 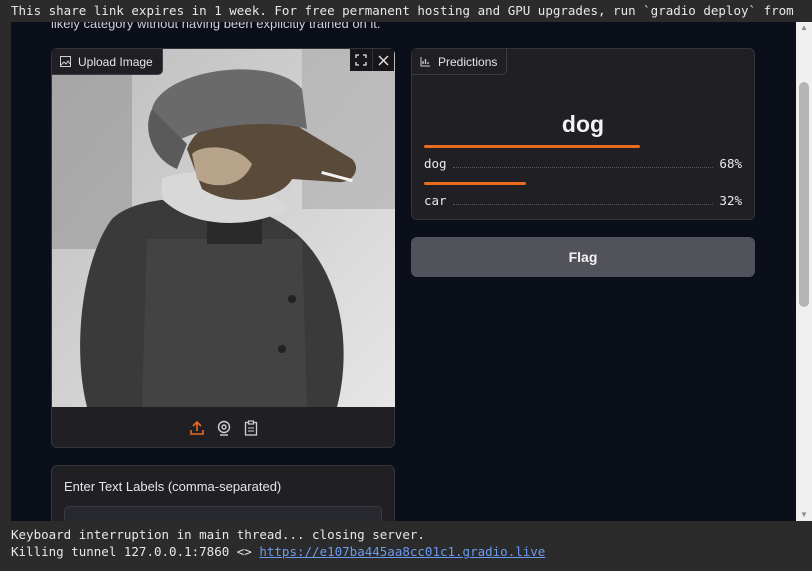 I want to click on flag-button: Flag, so click(x=583, y=257).